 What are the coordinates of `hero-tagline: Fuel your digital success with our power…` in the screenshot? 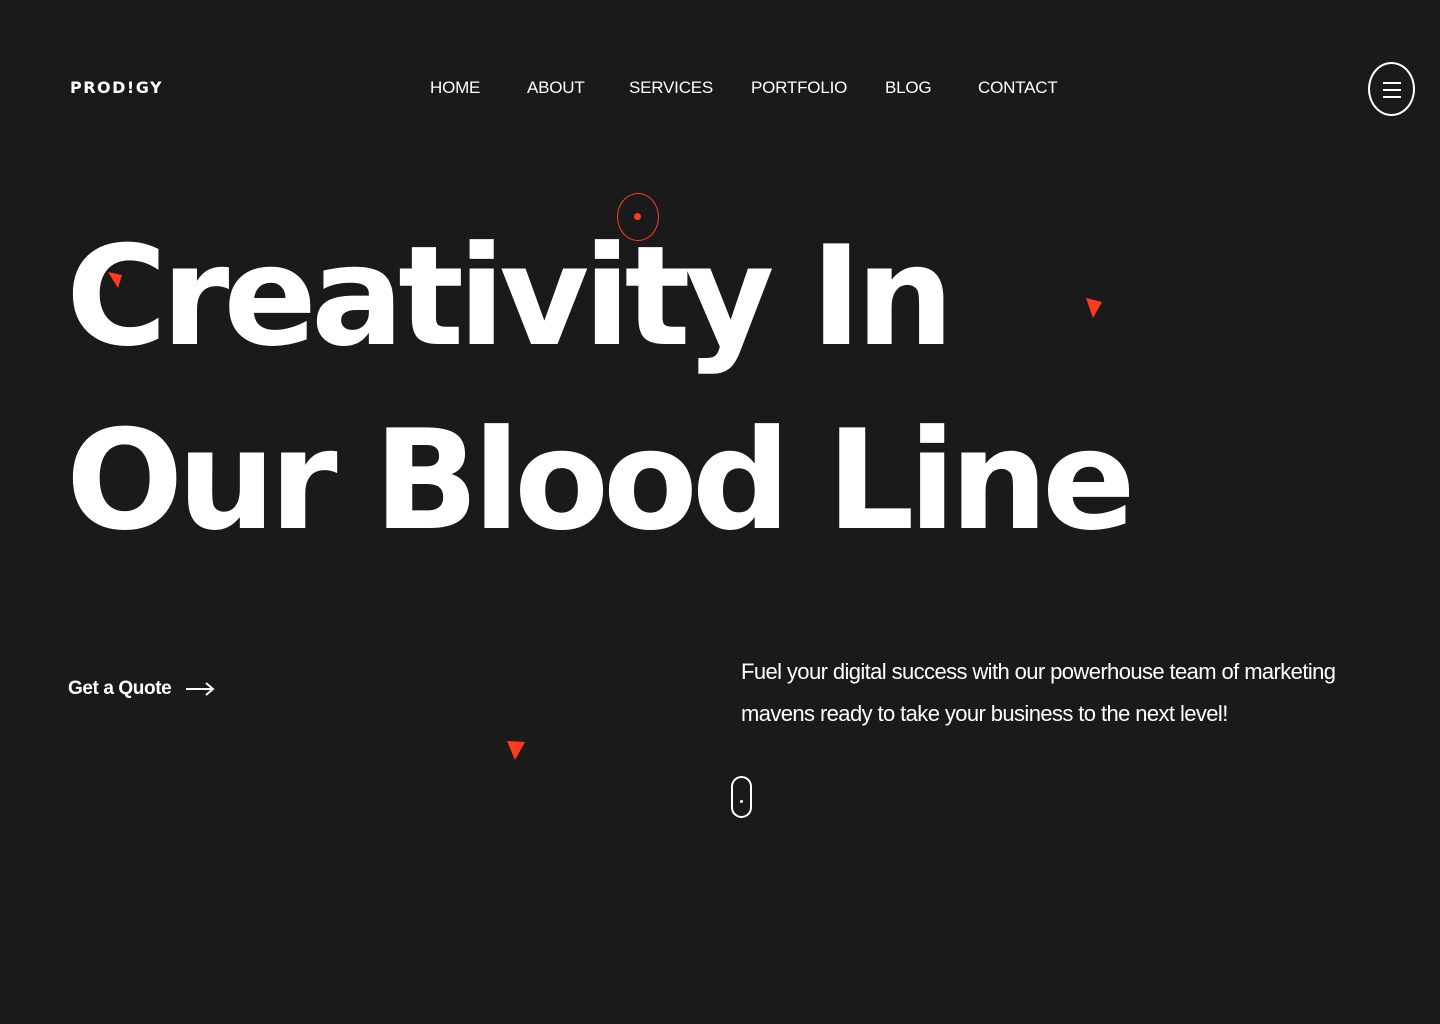 It's located at (1038, 692).